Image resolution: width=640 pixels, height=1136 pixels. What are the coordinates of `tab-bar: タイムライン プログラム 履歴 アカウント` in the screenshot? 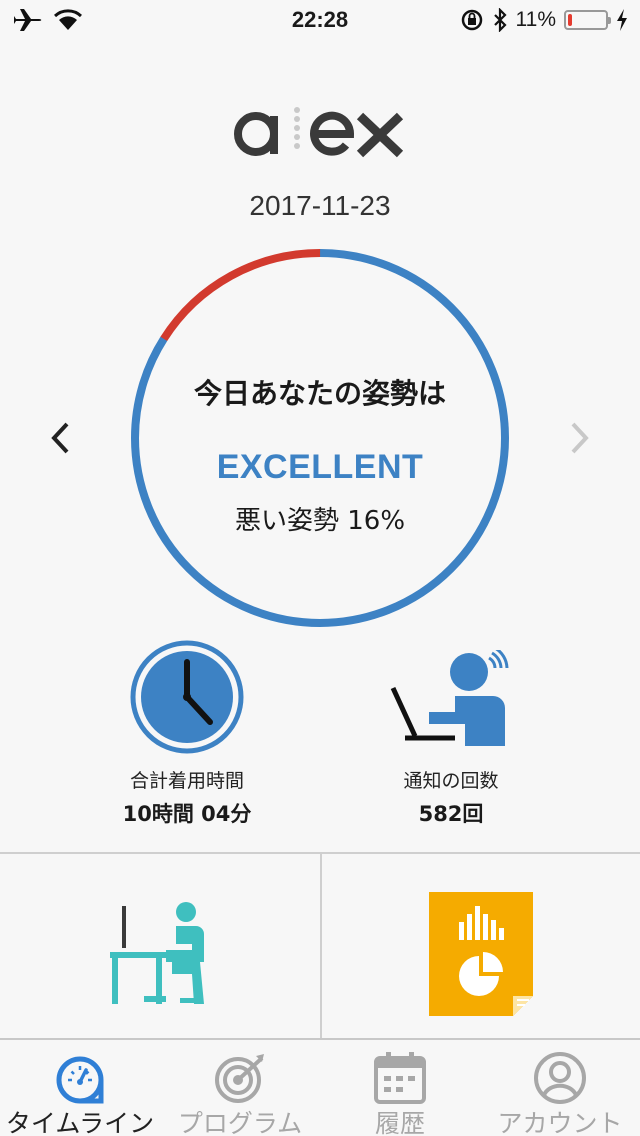 It's located at (320, 1087).